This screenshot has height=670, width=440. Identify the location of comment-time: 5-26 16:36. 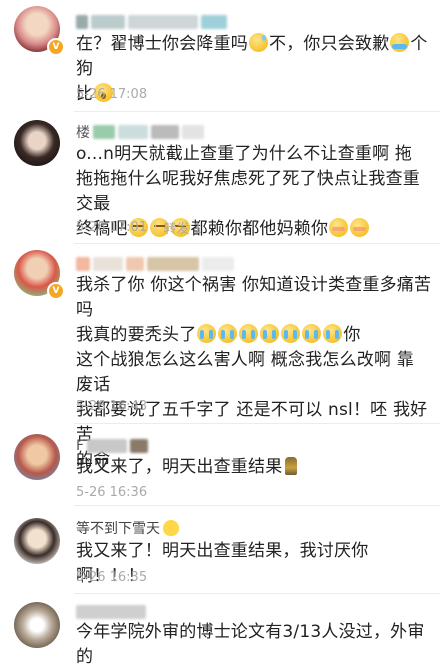
(112, 492).